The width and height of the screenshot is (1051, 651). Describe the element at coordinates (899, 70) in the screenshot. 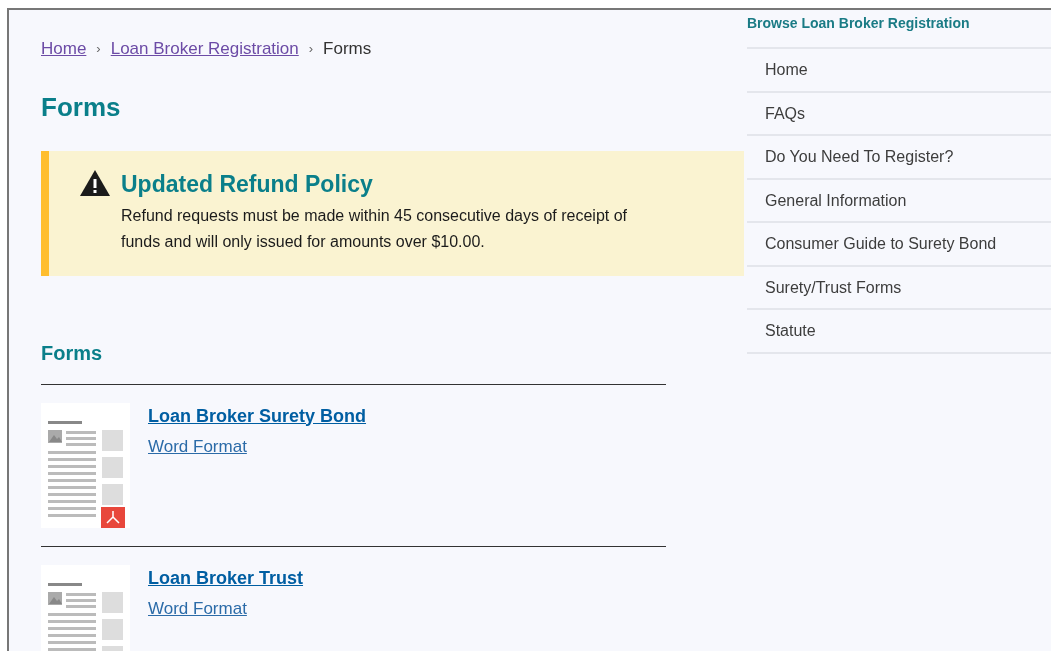

I see `sidebar-link: Home` at that location.